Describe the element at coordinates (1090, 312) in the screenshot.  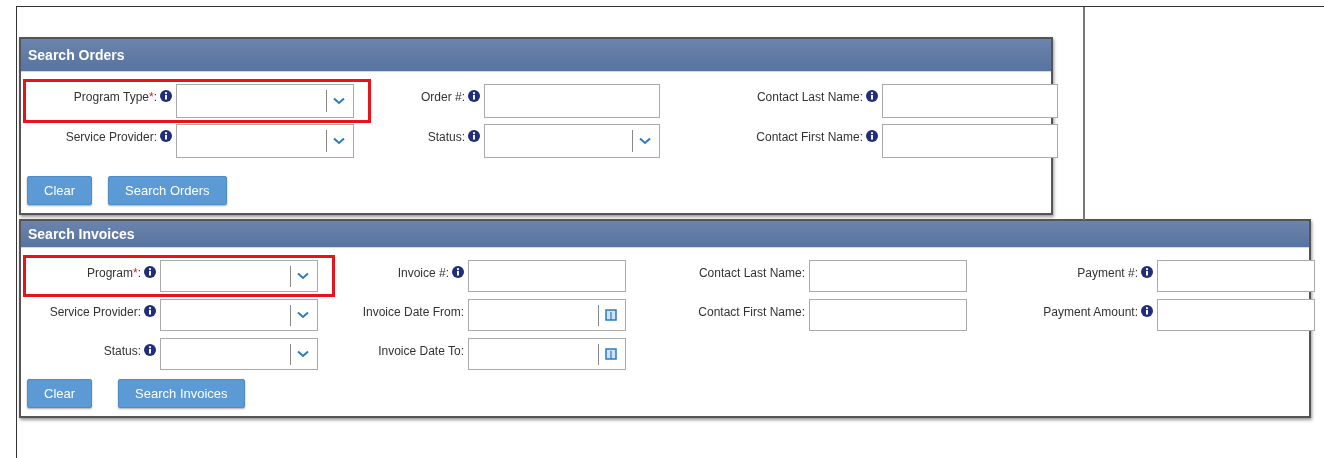
I see `field-label: Payment Amount:` at that location.